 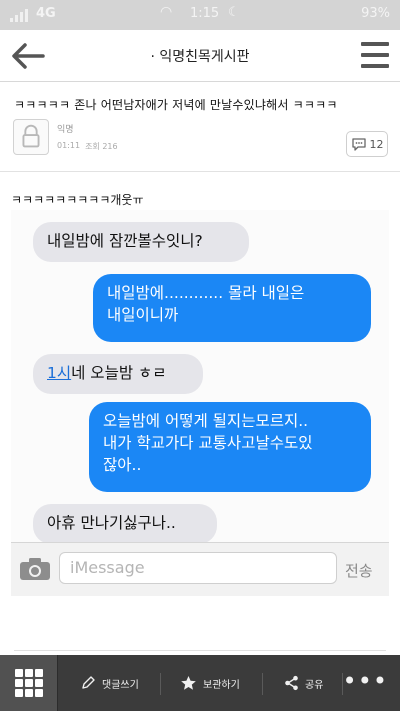 What do you see at coordinates (101, 146) in the screenshot?
I see `post-views: 조회 216` at bounding box center [101, 146].